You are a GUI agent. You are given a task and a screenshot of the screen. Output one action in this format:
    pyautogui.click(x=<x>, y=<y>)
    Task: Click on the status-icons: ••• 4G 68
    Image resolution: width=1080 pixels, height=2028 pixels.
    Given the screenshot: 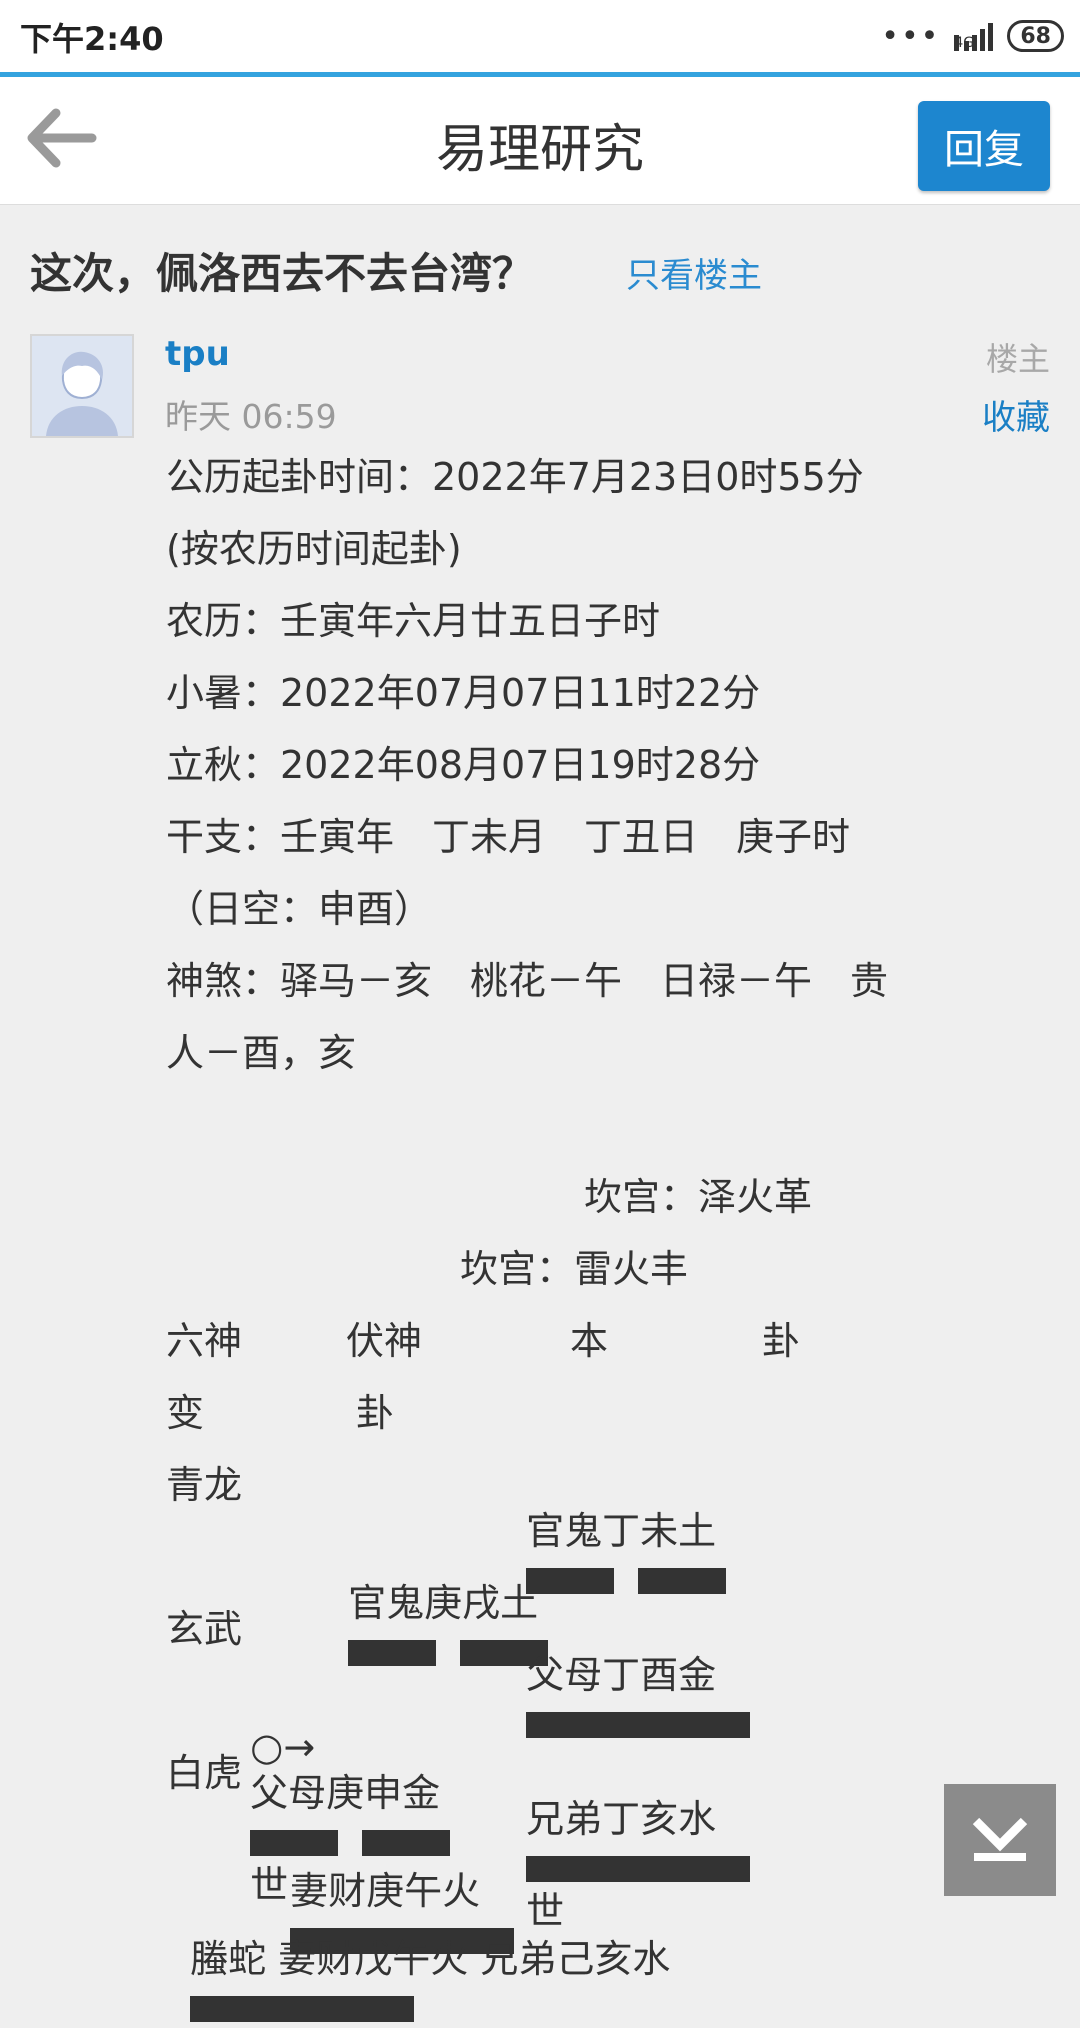 What is the action you would take?
    pyautogui.click(x=972, y=36)
    